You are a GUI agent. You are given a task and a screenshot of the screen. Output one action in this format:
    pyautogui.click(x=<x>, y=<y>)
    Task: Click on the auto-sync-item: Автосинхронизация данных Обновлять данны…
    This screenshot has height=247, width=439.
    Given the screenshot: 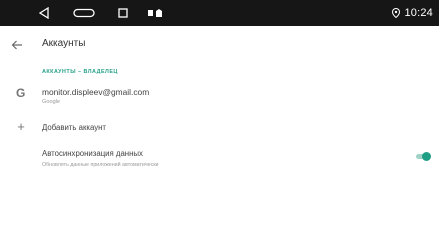 What is the action you would take?
    pyautogui.click(x=219, y=161)
    